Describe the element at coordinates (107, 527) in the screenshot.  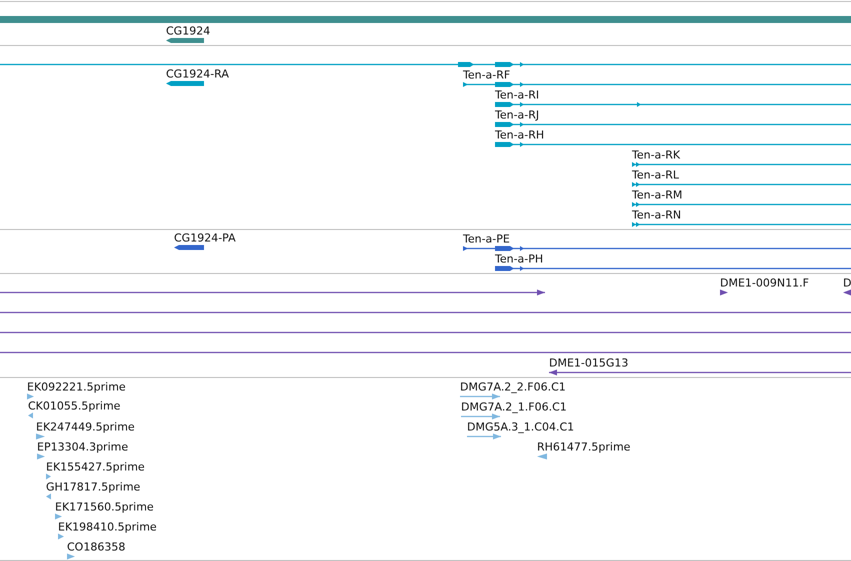
I see `feature-label: EK198410.5prime` at that location.